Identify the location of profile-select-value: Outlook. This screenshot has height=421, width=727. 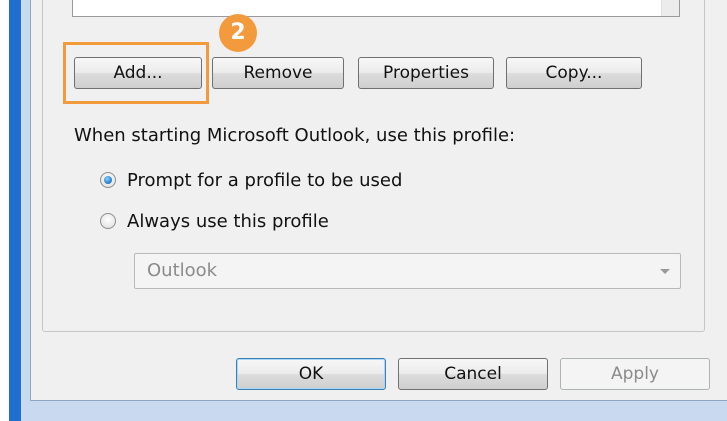
(182, 270).